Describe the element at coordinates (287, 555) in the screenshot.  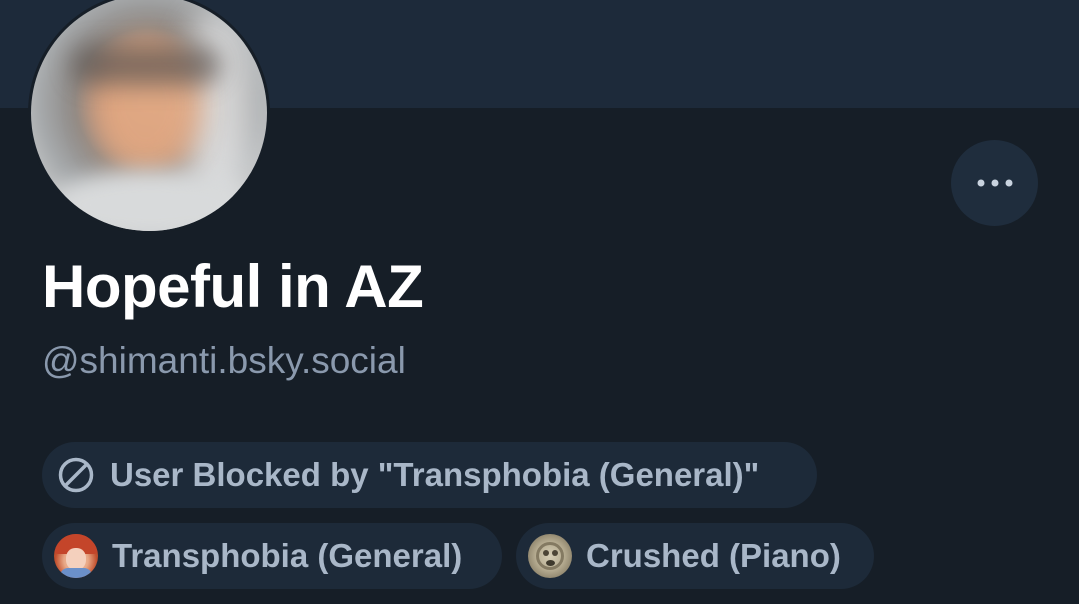
I see `moderation-label-text: Transphobia (General)` at that location.